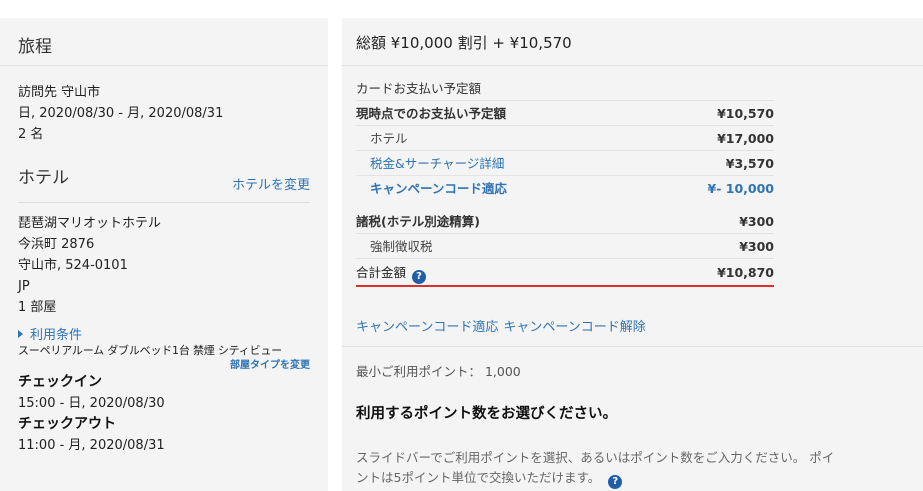 This screenshot has height=491, width=923. Describe the element at coordinates (43, 178) in the screenshot. I see `hotel-section-title: ホテル` at that location.